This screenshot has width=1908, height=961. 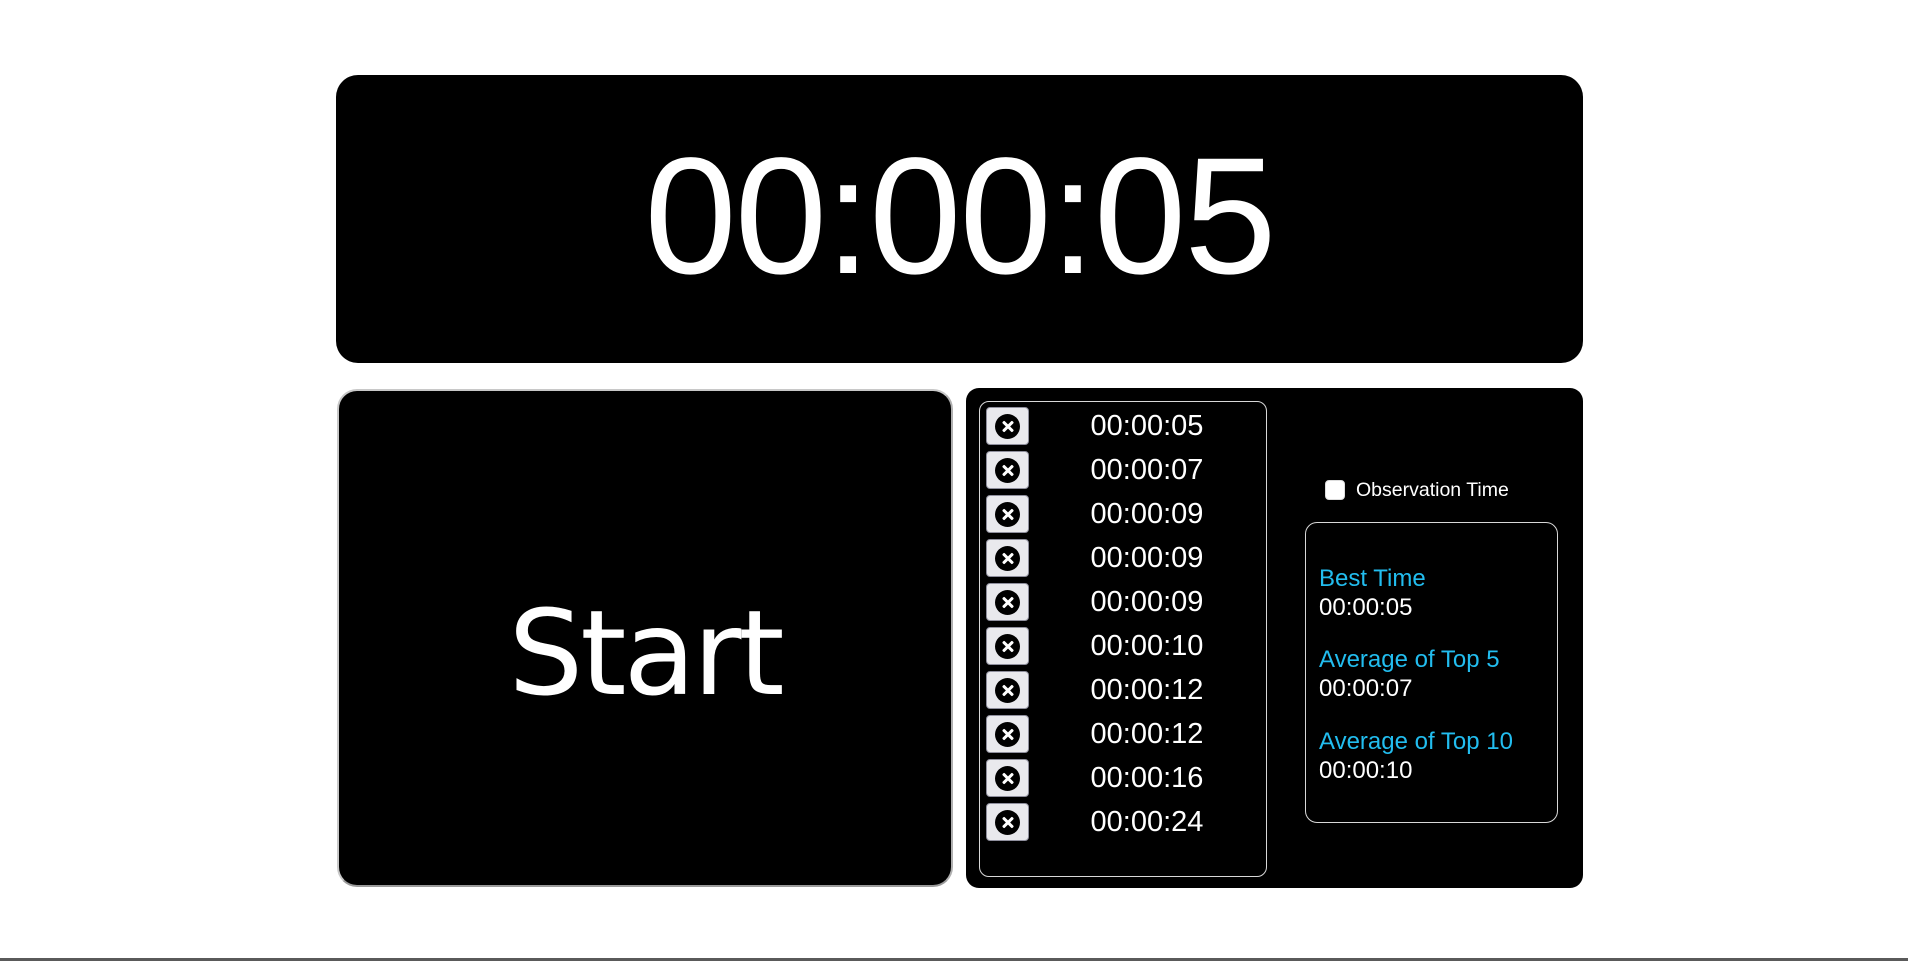 What do you see at coordinates (1366, 607) in the screenshot?
I see `best-time-value: 00:00:05` at bounding box center [1366, 607].